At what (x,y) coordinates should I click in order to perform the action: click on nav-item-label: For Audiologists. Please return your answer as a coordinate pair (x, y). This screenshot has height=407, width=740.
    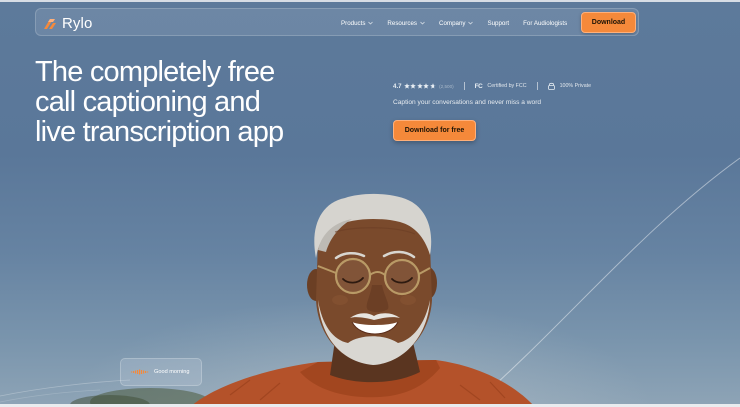
    Looking at the image, I should click on (545, 23).